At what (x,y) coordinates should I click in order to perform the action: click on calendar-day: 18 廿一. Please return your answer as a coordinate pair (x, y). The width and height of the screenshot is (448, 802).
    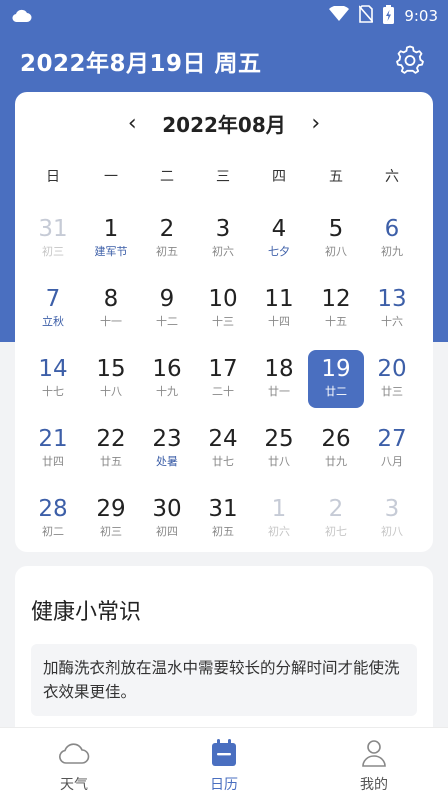
    Looking at the image, I should click on (279, 379).